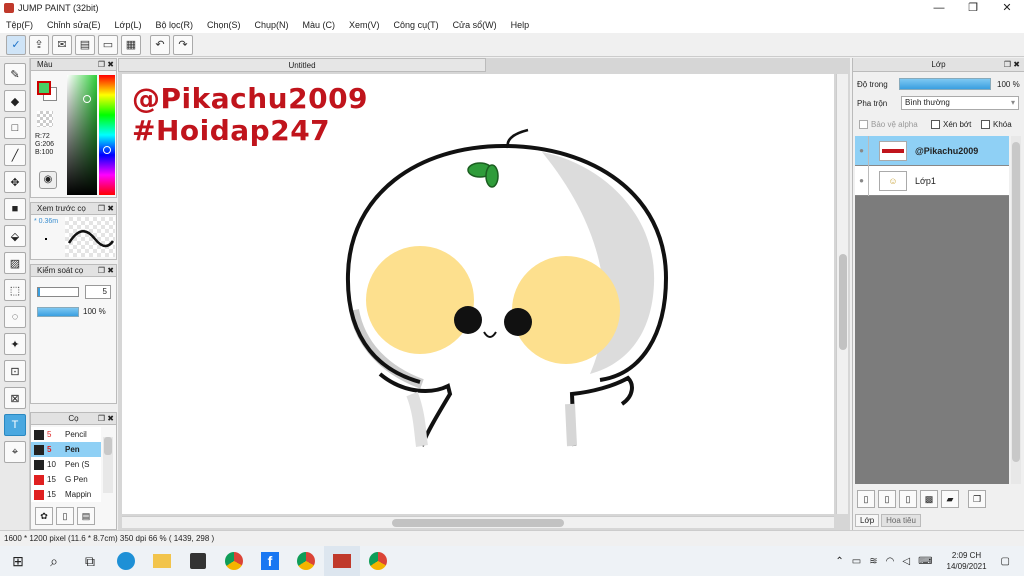 The image size is (1024, 576). I want to click on fill-rect-tool-icon: ■, so click(15, 209).